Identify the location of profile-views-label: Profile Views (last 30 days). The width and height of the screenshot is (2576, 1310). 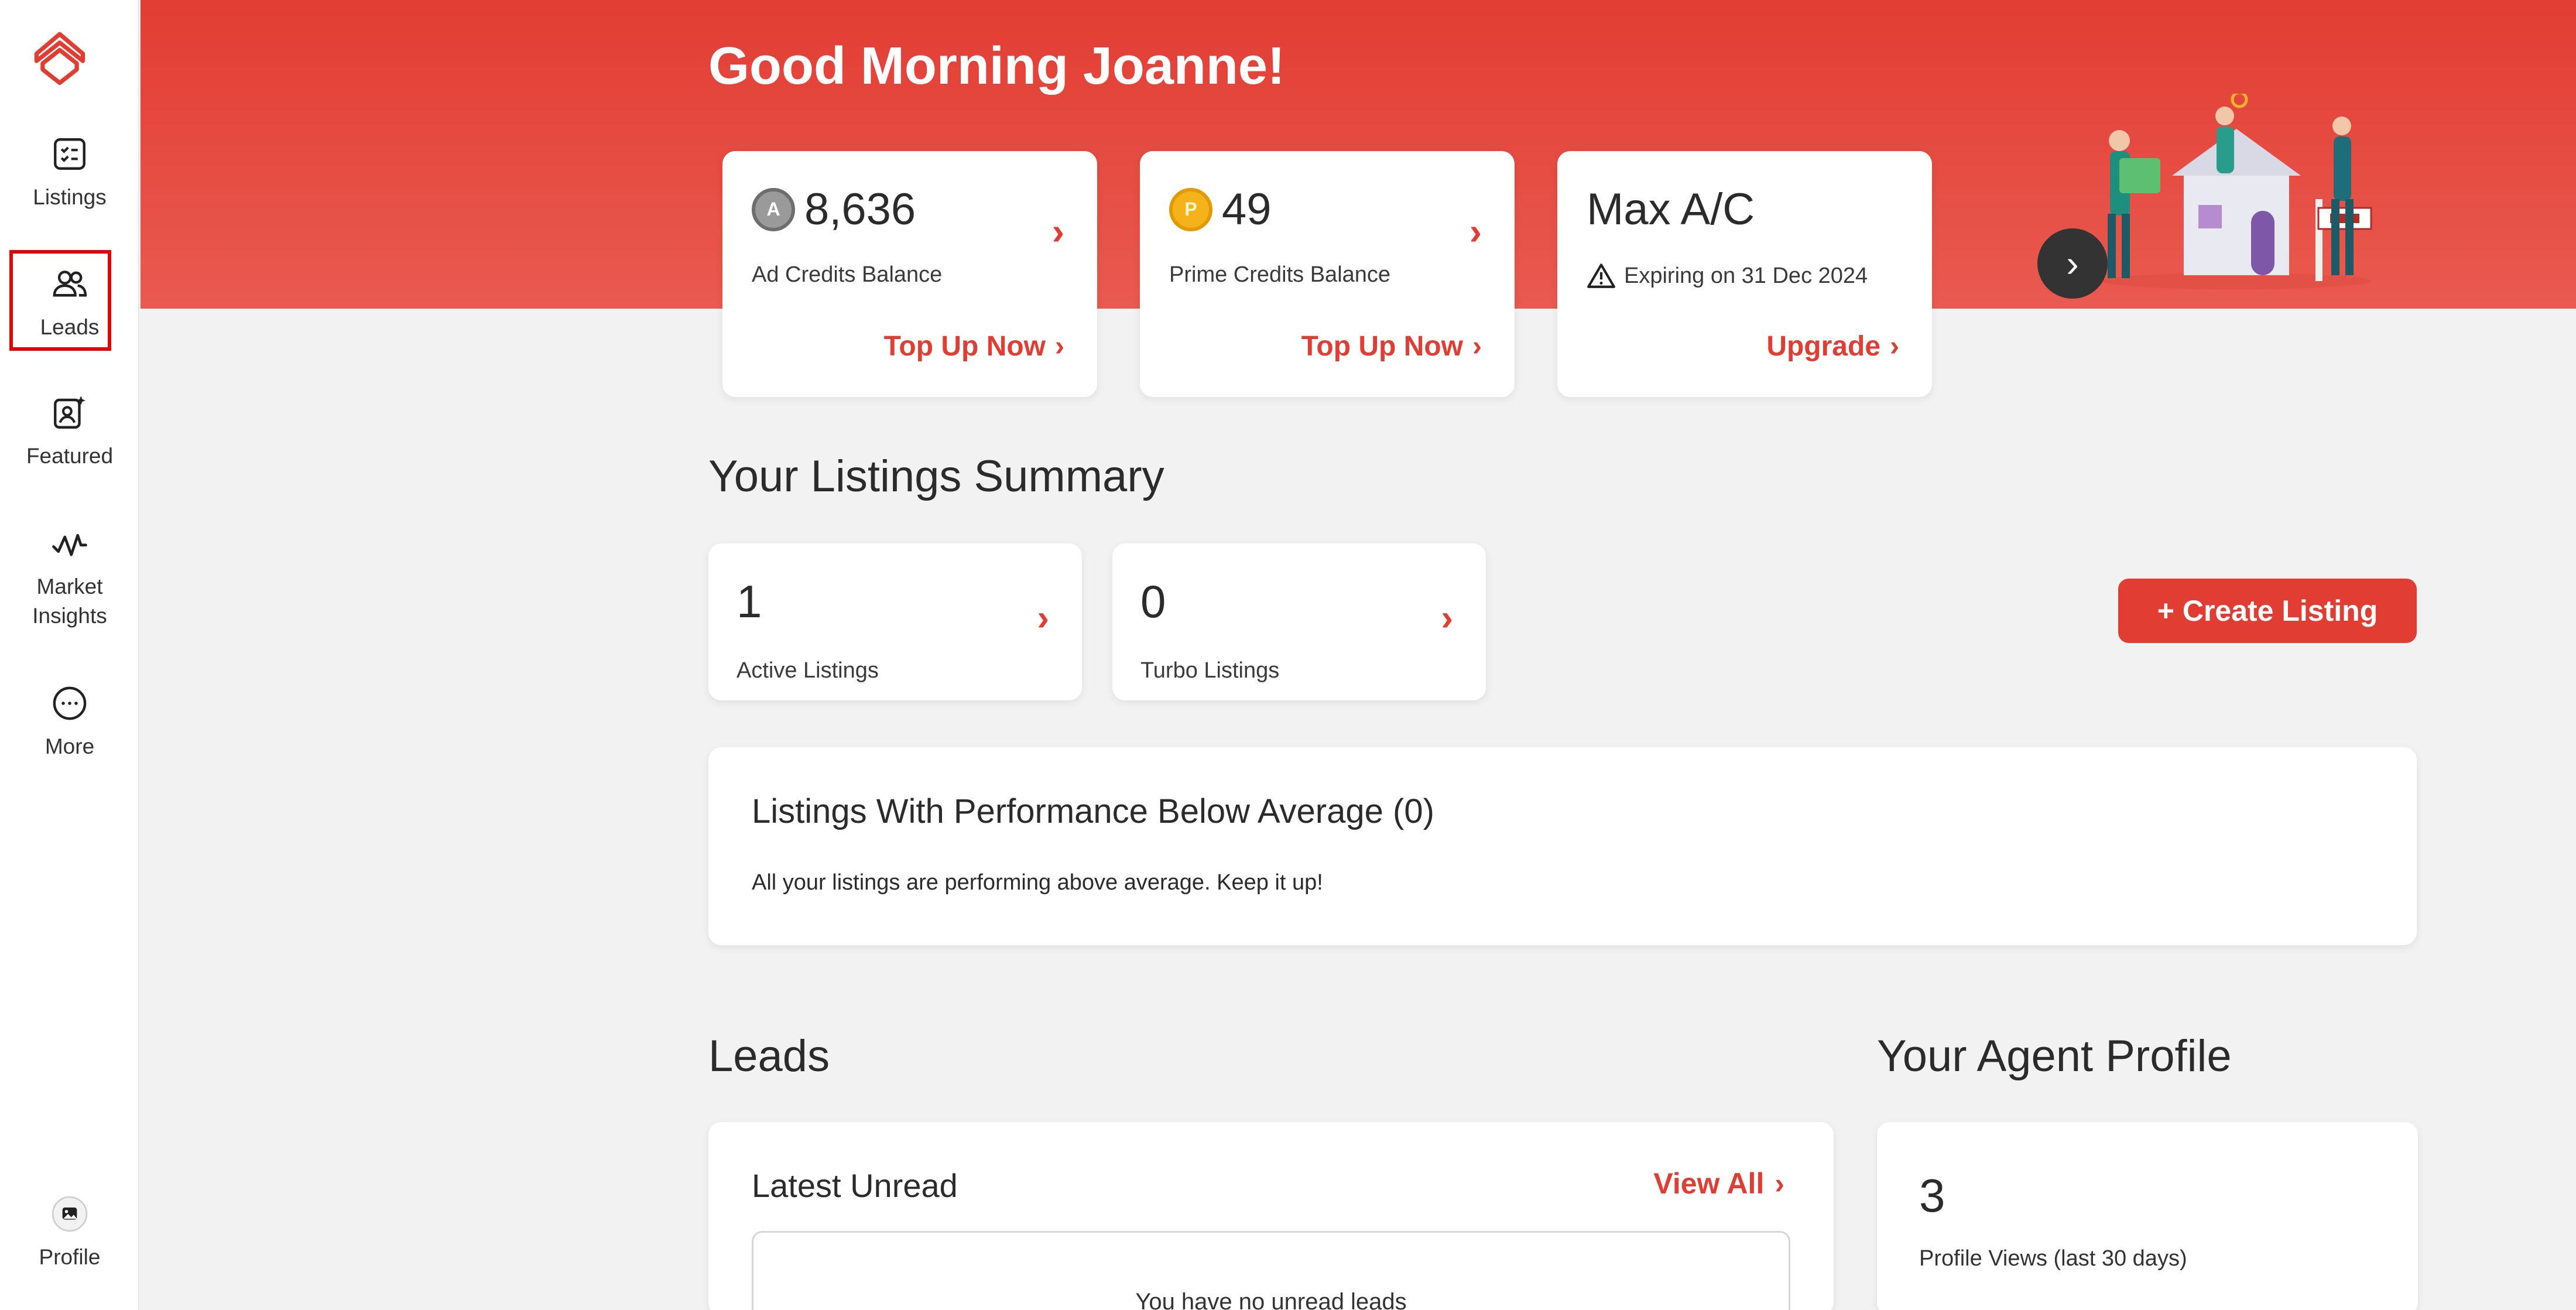
(2053, 1259).